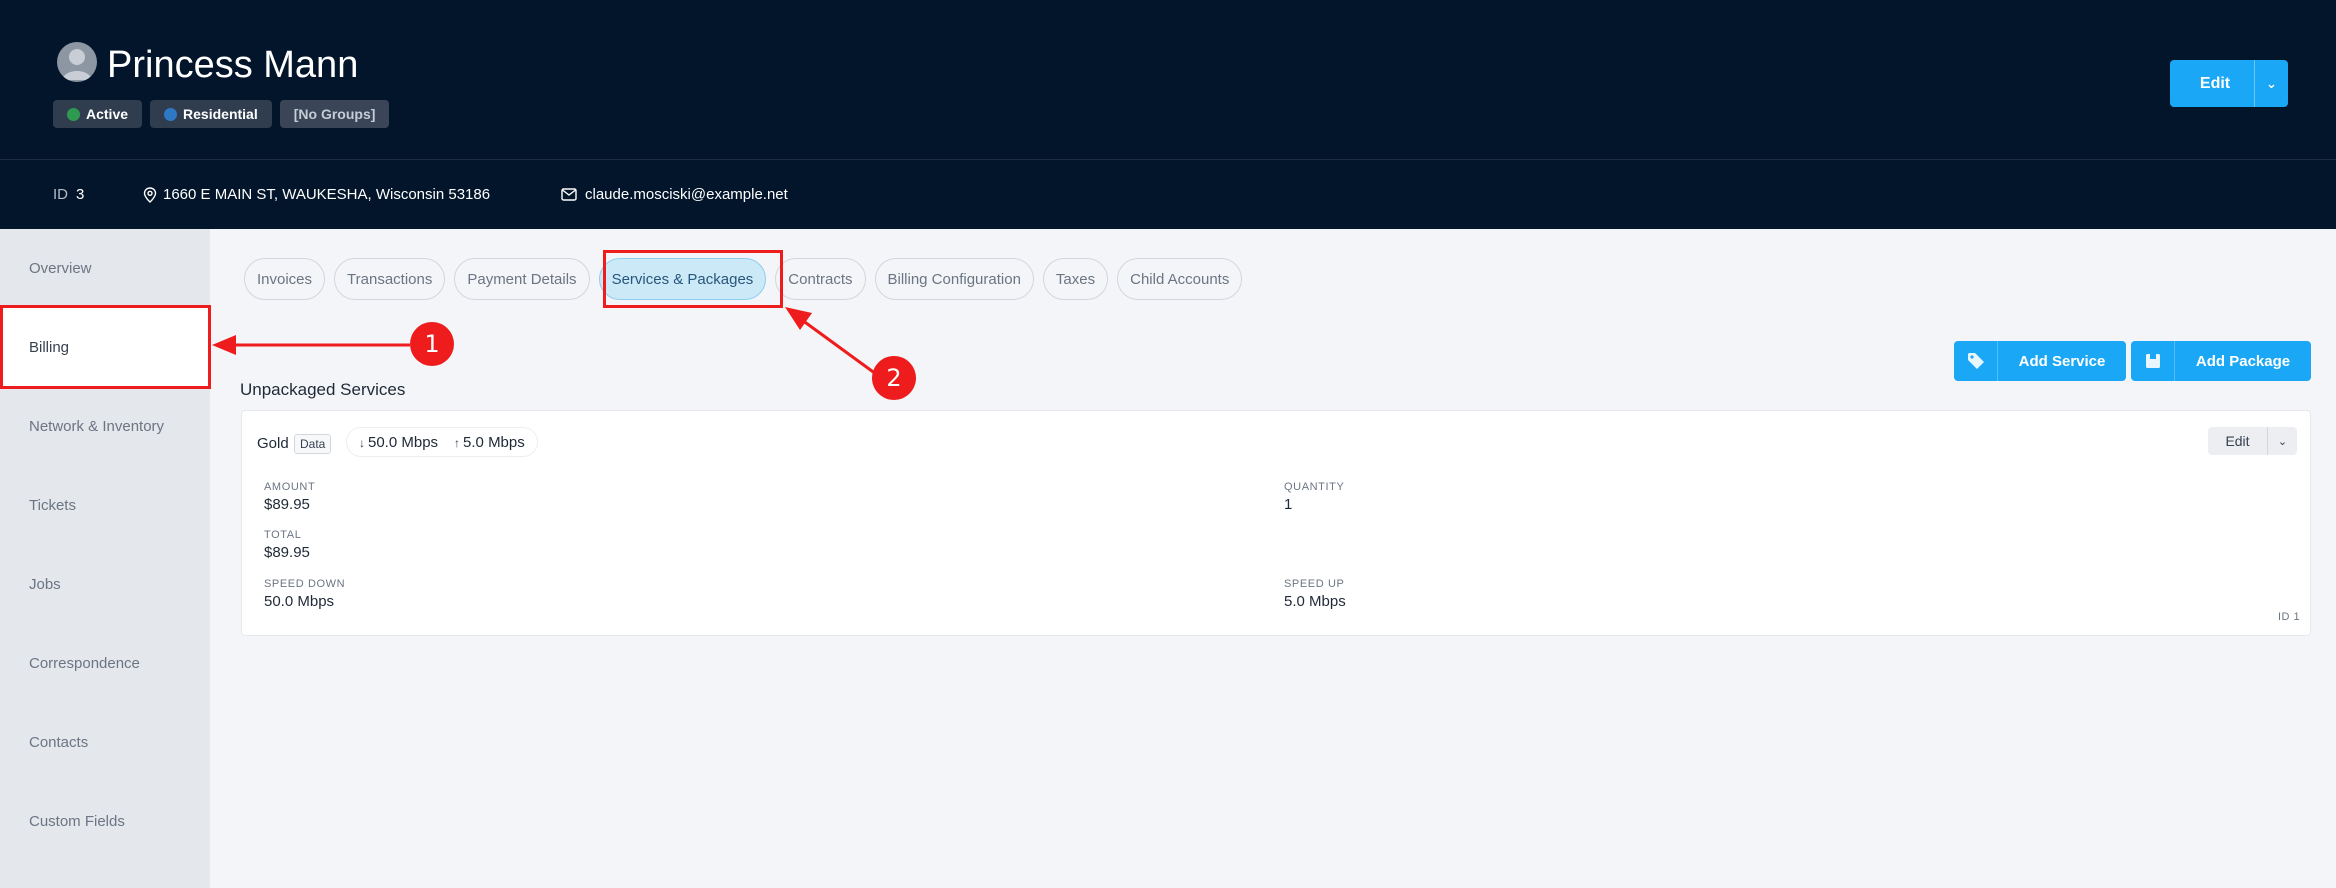  What do you see at coordinates (96, 426) in the screenshot?
I see `sidebar-item-label: Network & Inventory` at bounding box center [96, 426].